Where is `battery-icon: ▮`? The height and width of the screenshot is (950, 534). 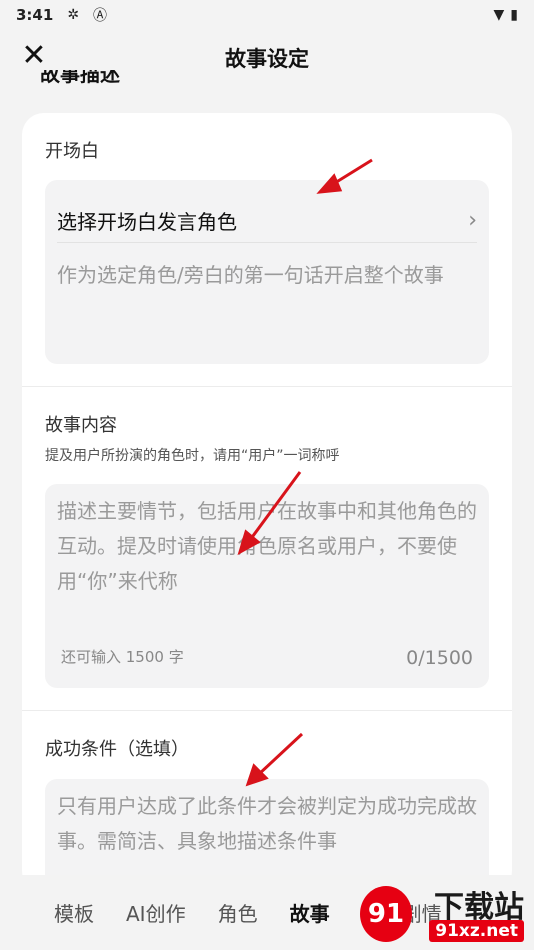 battery-icon: ▮ is located at coordinates (514, 15).